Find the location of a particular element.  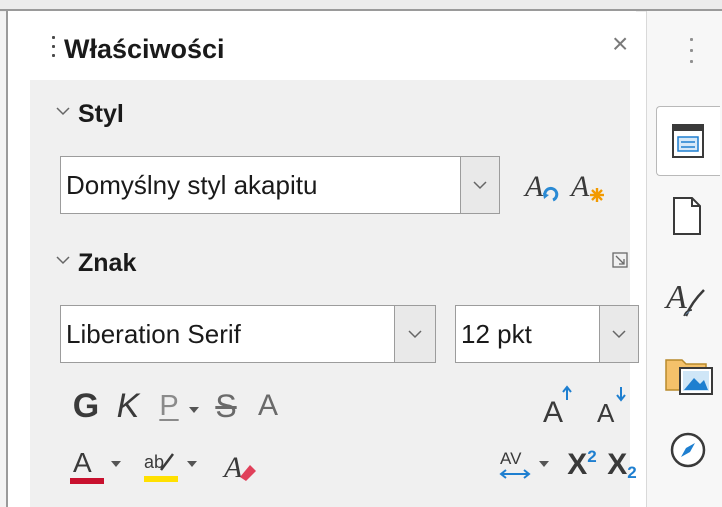

superscript-mark: 2 is located at coordinates (592, 456).